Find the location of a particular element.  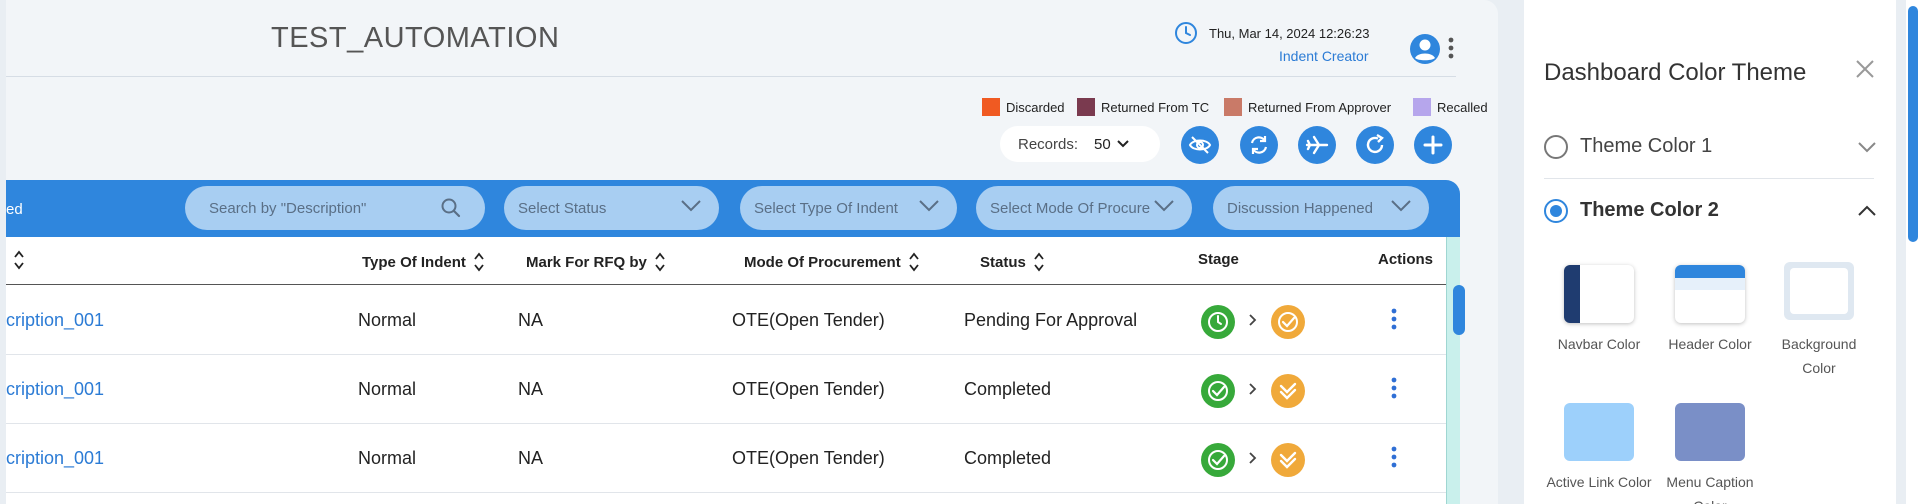

search-input: Search by "Description" is located at coordinates (335, 208).